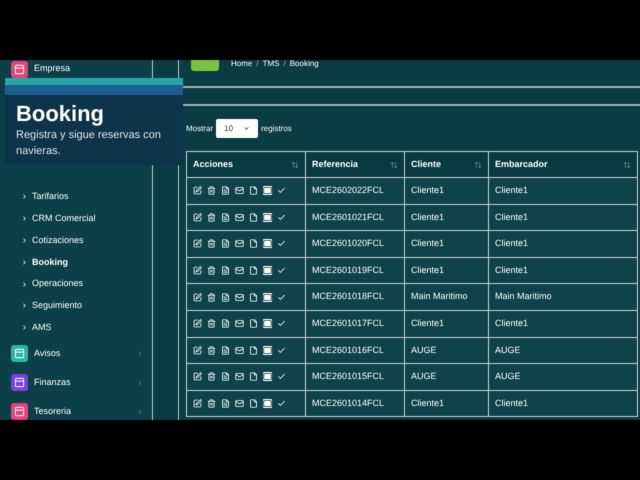  What do you see at coordinates (355, 403) in the screenshot?
I see `table-cell: MCE2601014FCL` at bounding box center [355, 403].